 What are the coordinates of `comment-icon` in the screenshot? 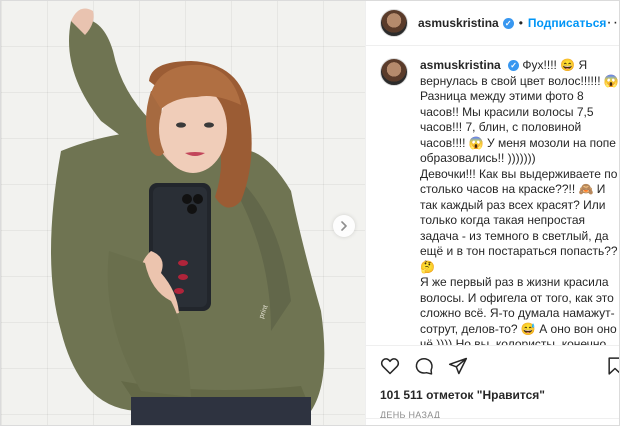 It's located at (424, 366).